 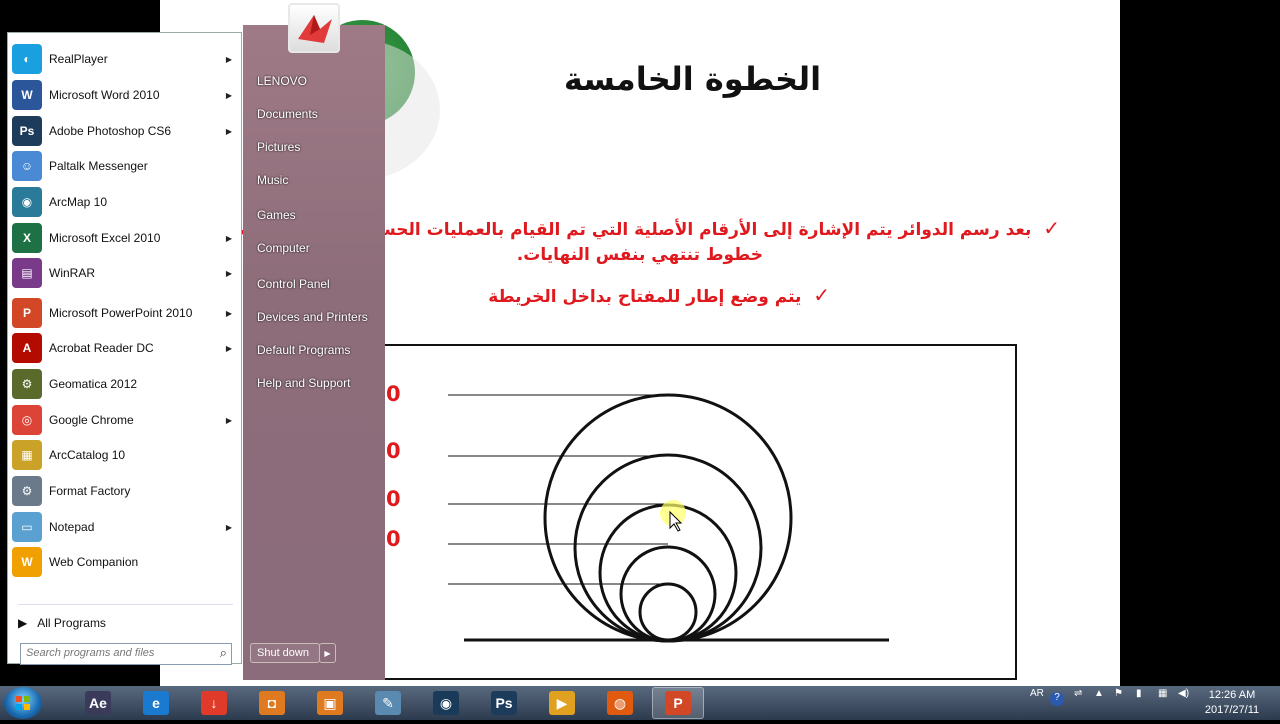 I want to click on taskbar-app-screenshot-tool: ▣, so click(x=330, y=703).